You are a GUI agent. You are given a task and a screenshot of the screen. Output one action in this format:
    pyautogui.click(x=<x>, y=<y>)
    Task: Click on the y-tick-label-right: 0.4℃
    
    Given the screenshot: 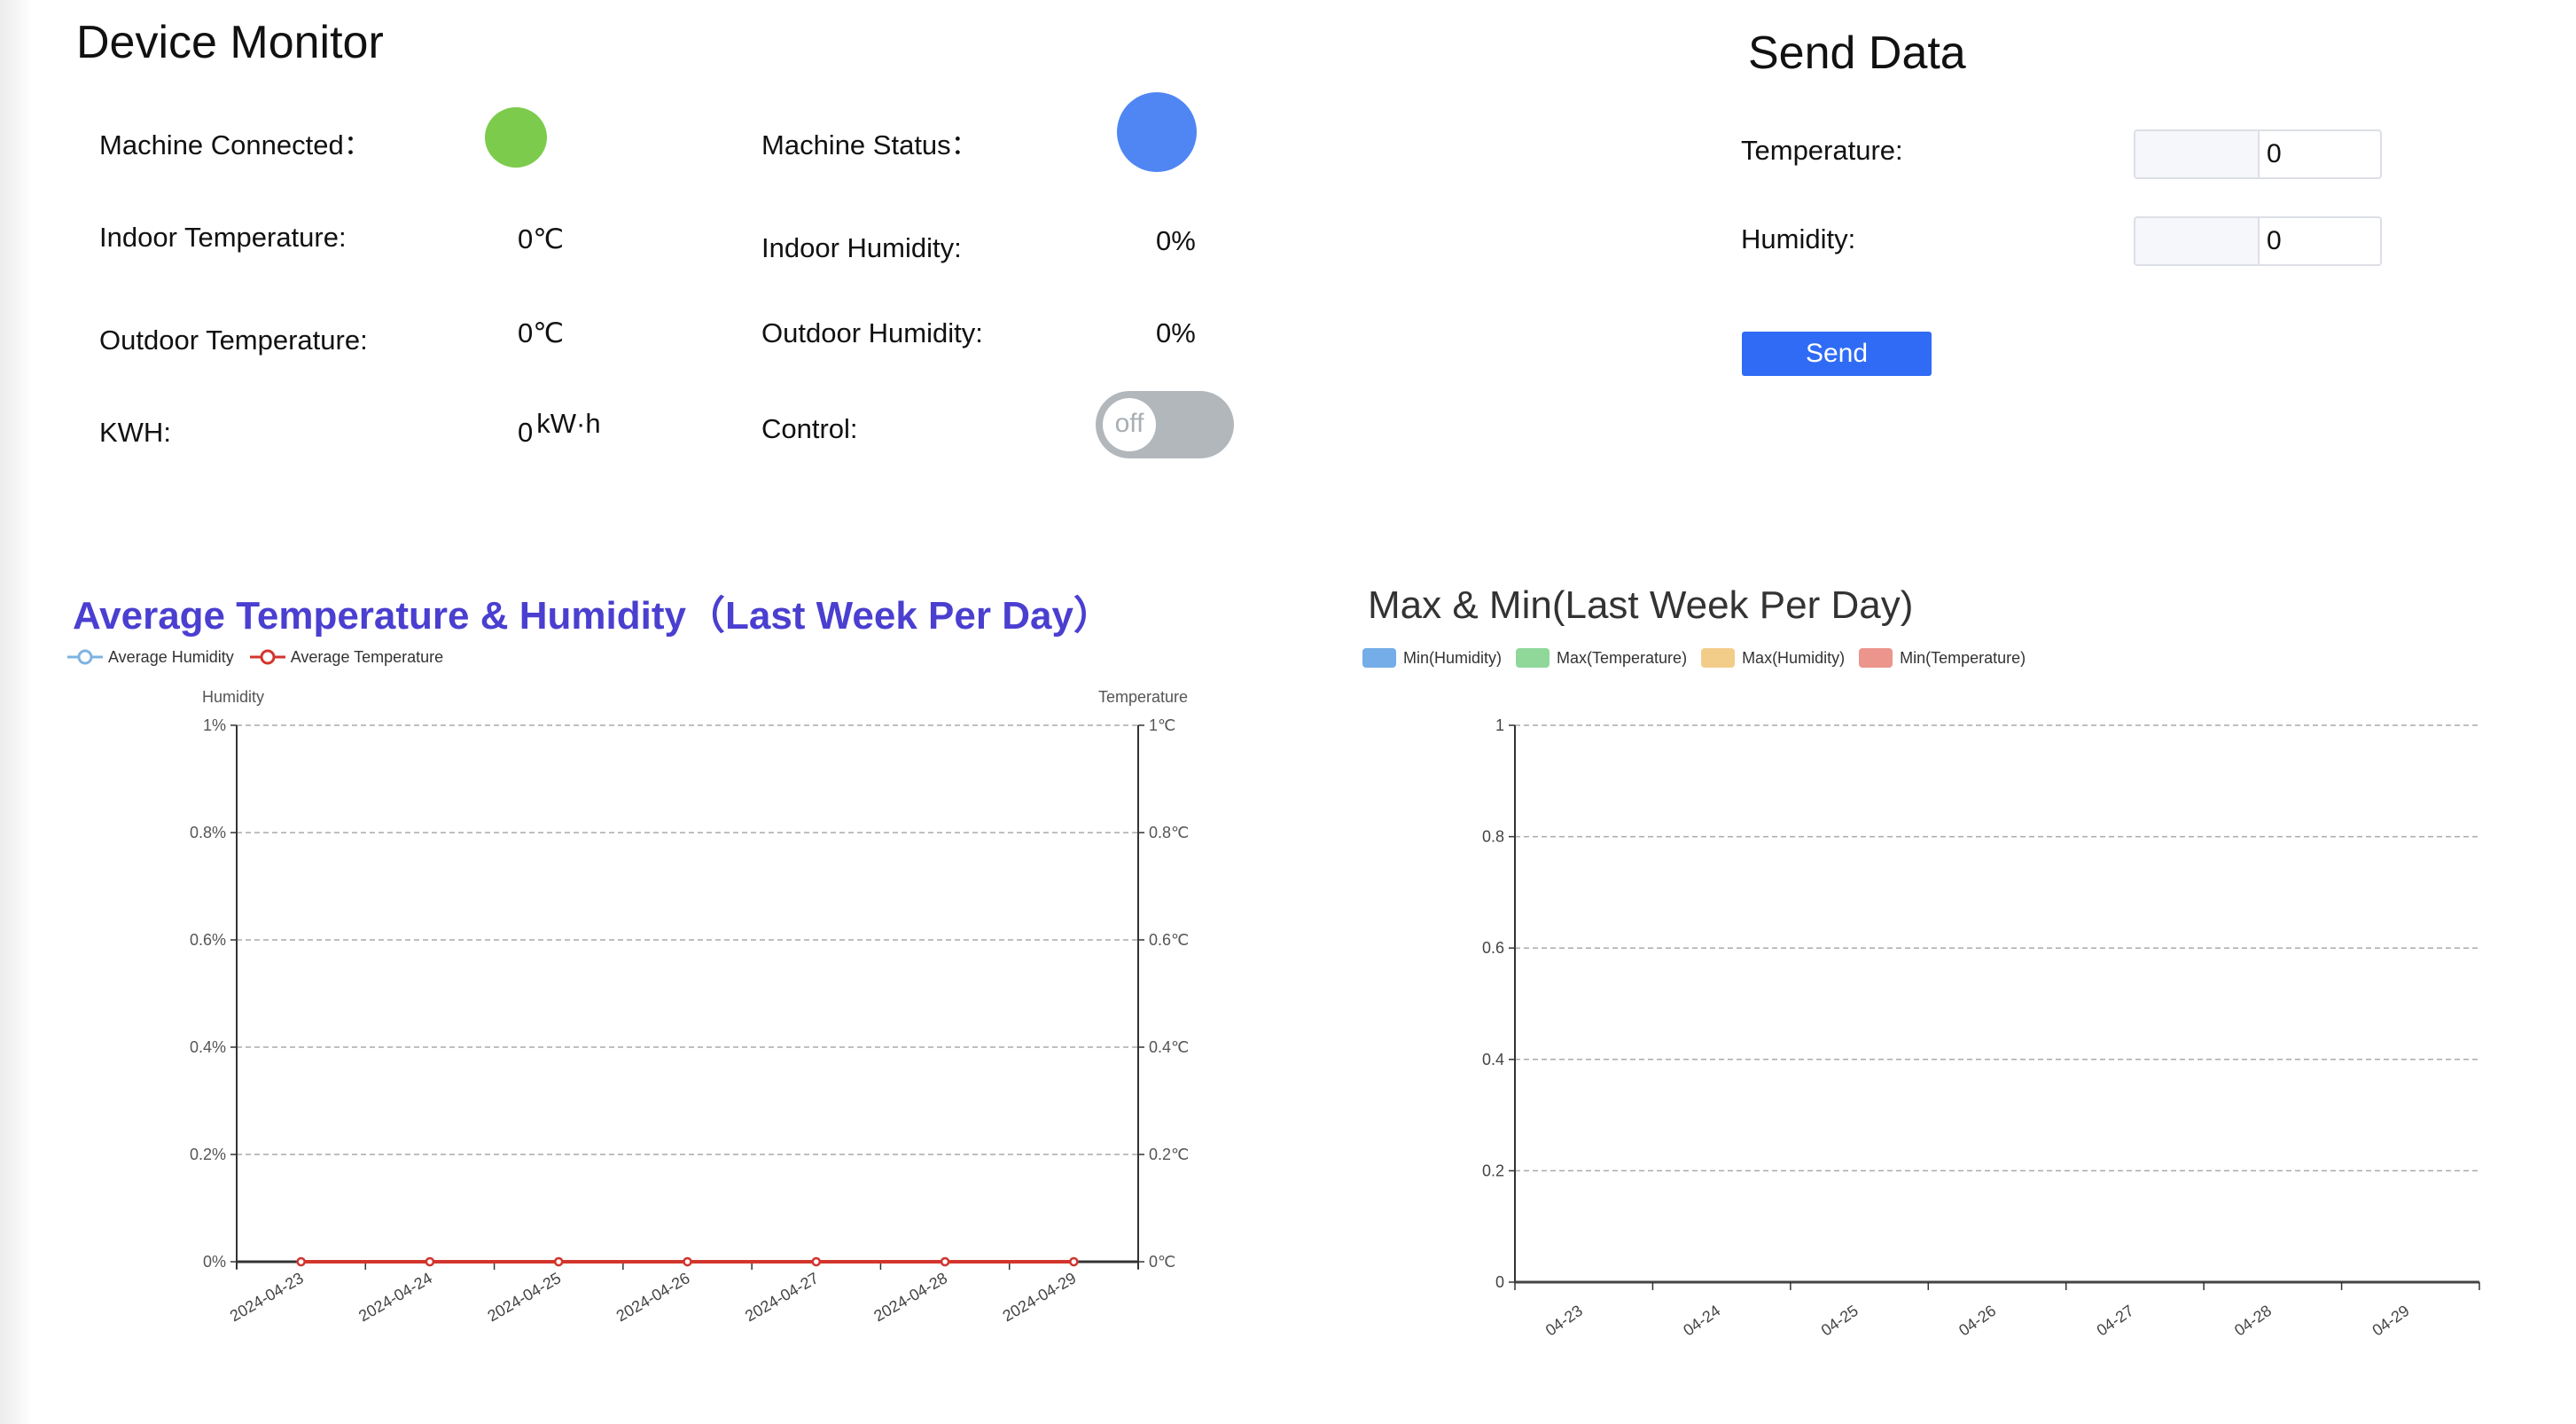 What is the action you would take?
    pyautogui.click(x=1169, y=1047)
    